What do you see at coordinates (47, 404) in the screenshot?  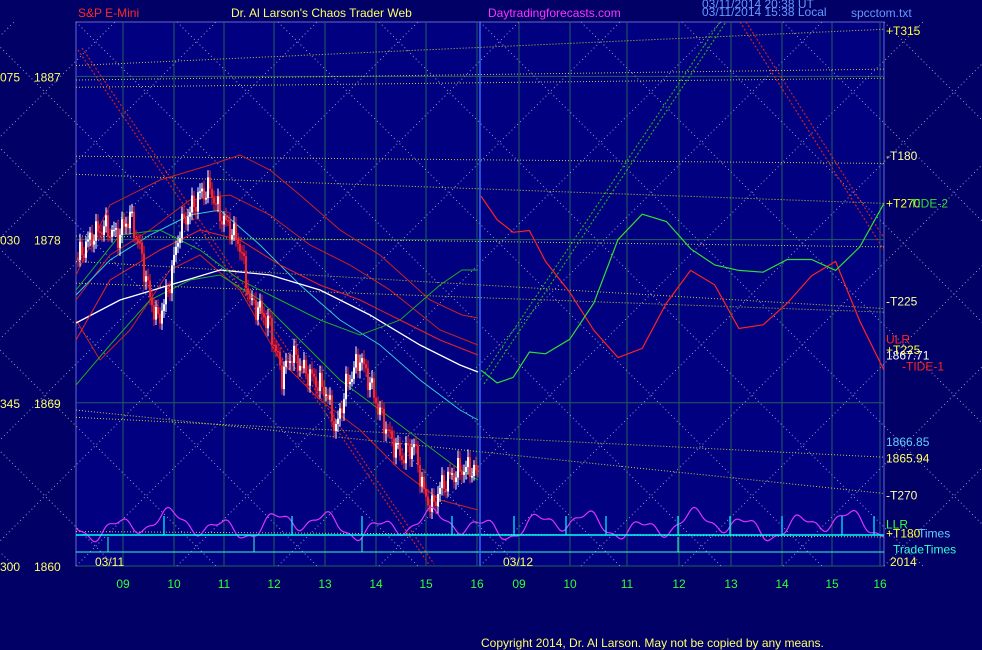 I see `y-tick-label: 1869` at bounding box center [47, 404].